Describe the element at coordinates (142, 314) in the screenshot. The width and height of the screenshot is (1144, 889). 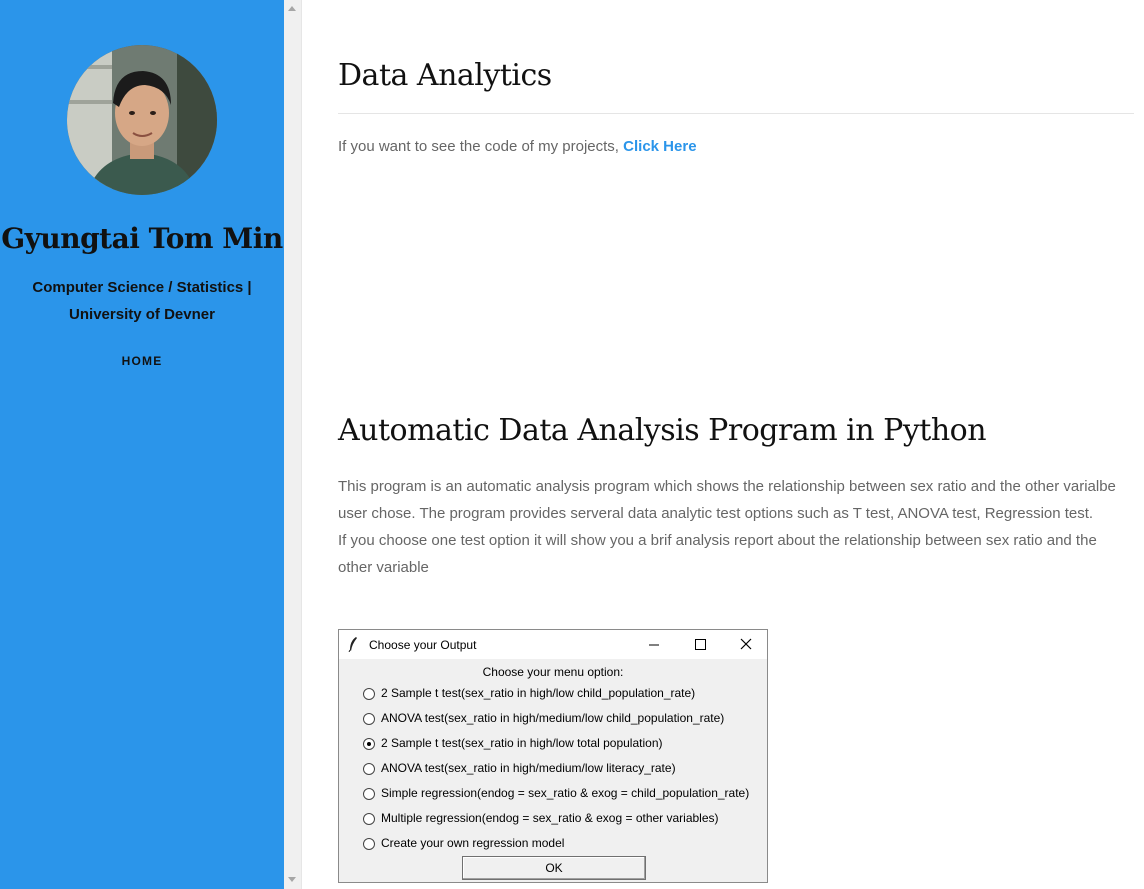
I see `subtitle-line2: University of Devner` at that location.